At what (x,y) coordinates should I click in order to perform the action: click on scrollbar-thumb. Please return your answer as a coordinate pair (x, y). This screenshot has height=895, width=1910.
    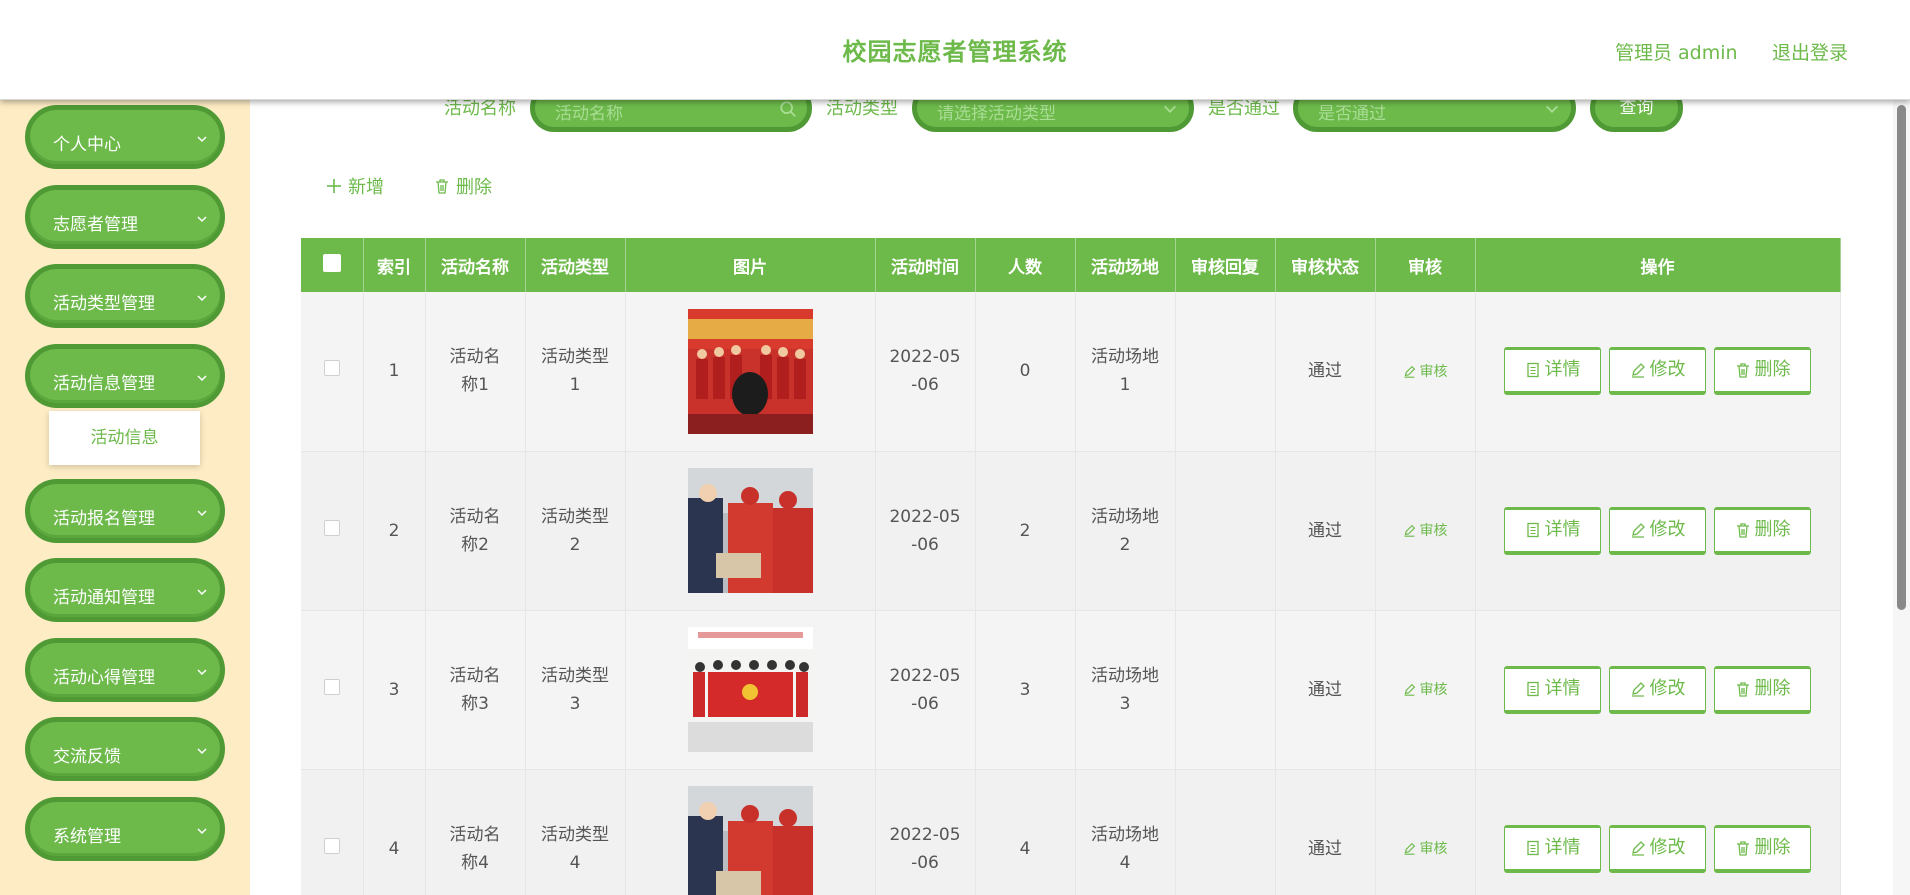
    Looking at the image, I should click on (1901, 357).